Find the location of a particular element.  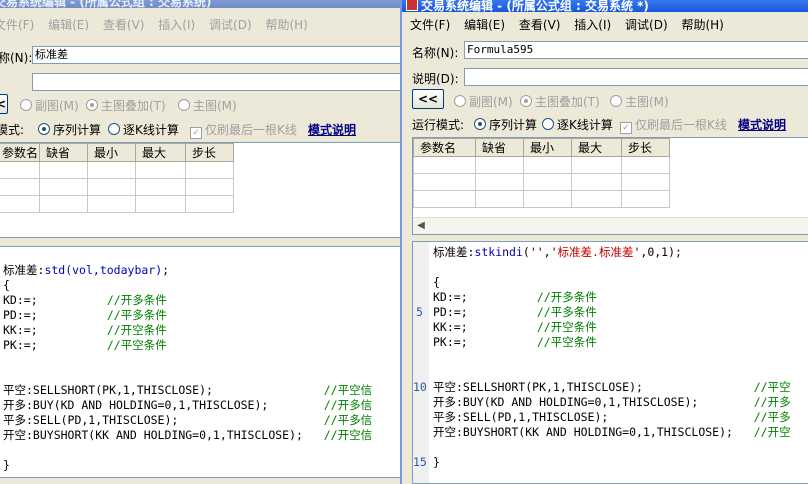

code-token: //平空条件 is located at coordinates (136, 345).